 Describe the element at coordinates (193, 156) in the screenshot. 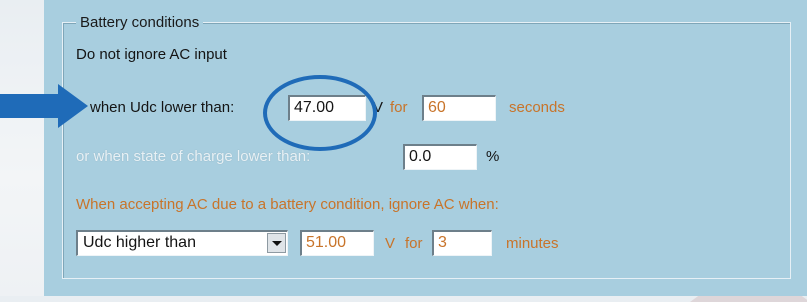

I see `soc-lower-label: or when state of charge lower than:` at that location.